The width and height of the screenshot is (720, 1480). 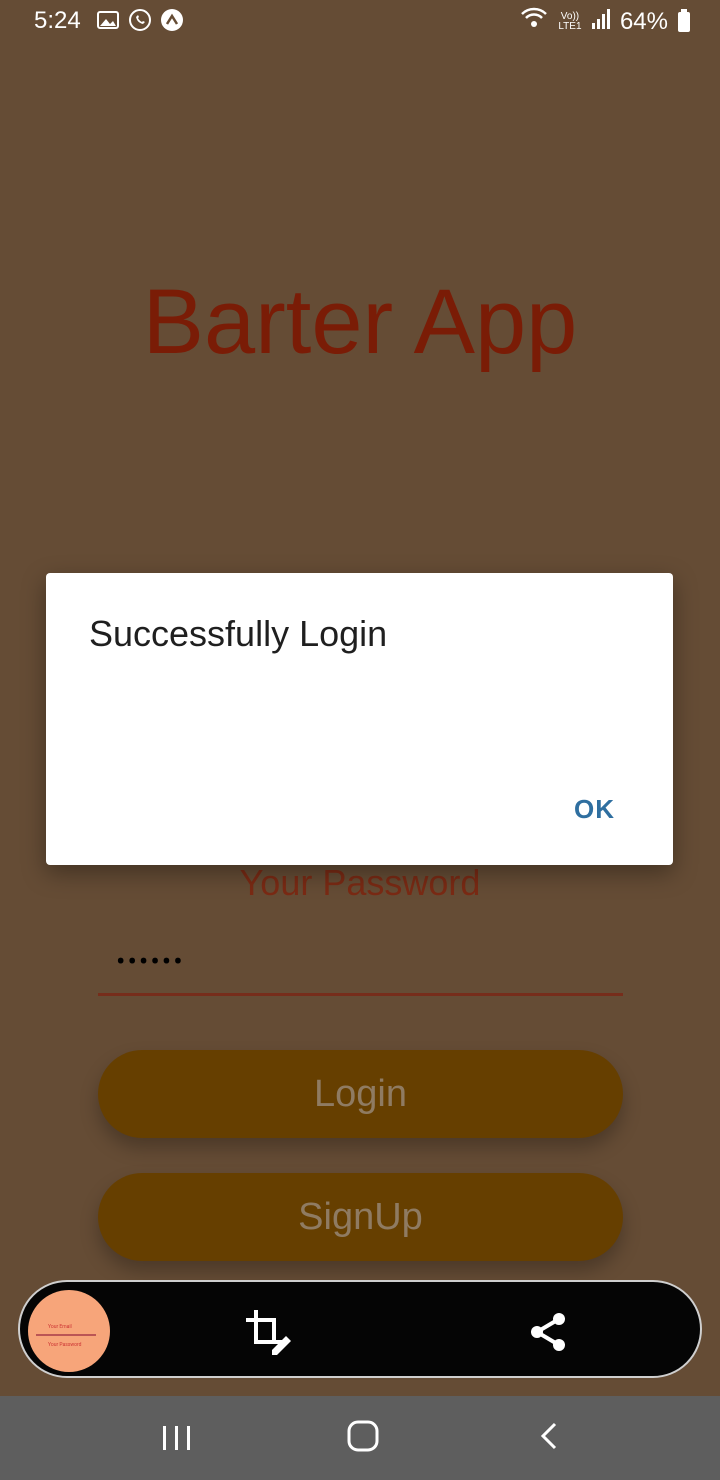 What do you see at coordinates (268, 1332) in the screenshot?
I see `crop-edit-icon` at bounding box center [268, 1332].